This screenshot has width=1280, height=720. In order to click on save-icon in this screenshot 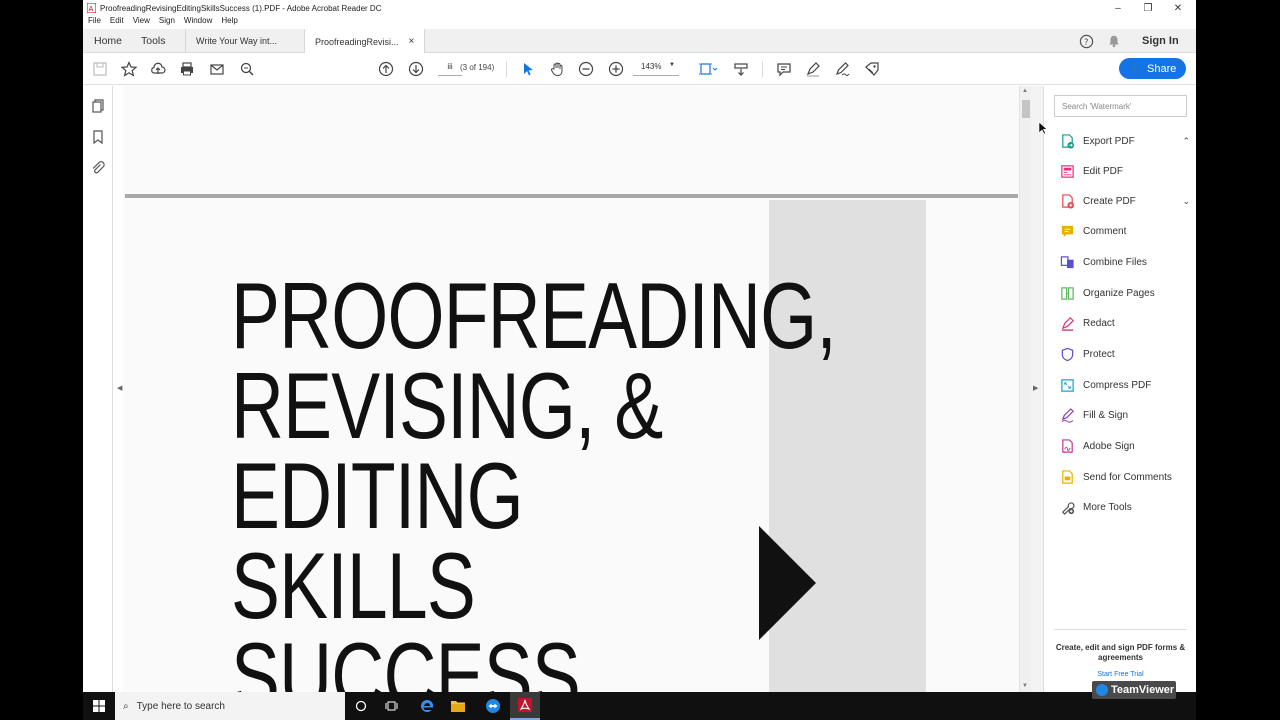, I will do `click(100, 69)`.